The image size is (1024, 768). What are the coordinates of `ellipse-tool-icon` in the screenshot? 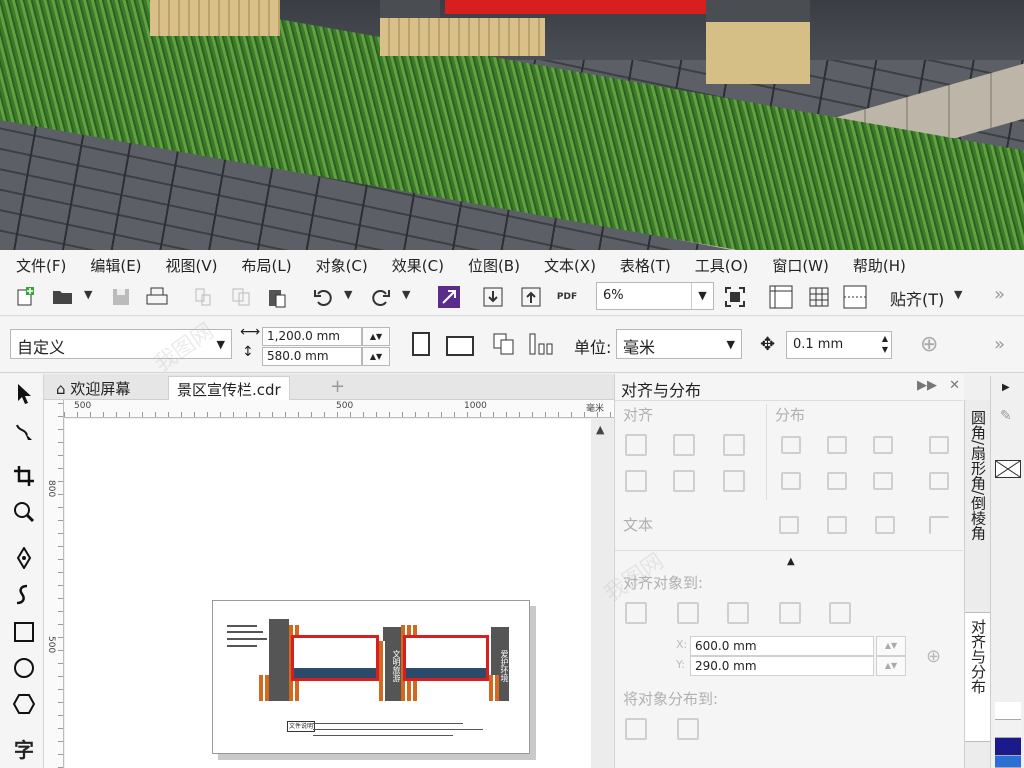 It's located at (24, 668).